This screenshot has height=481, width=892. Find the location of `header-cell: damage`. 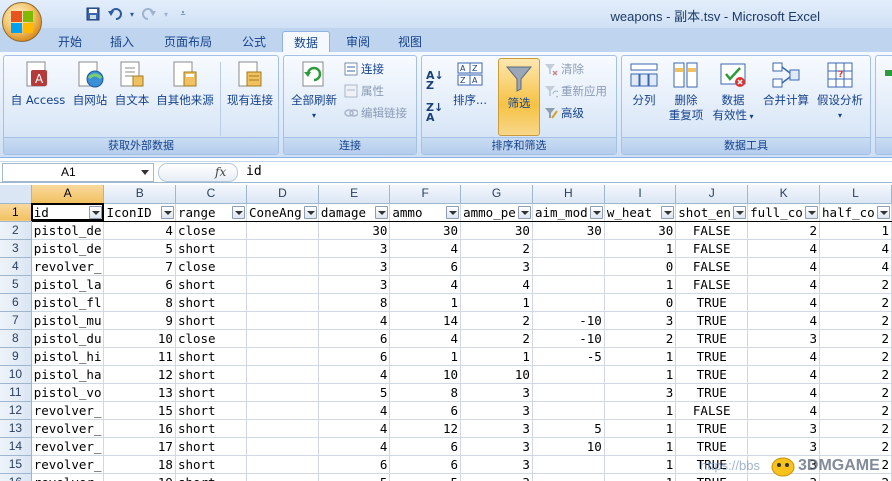

header-cell: damage is located at coordinates (354, 212).